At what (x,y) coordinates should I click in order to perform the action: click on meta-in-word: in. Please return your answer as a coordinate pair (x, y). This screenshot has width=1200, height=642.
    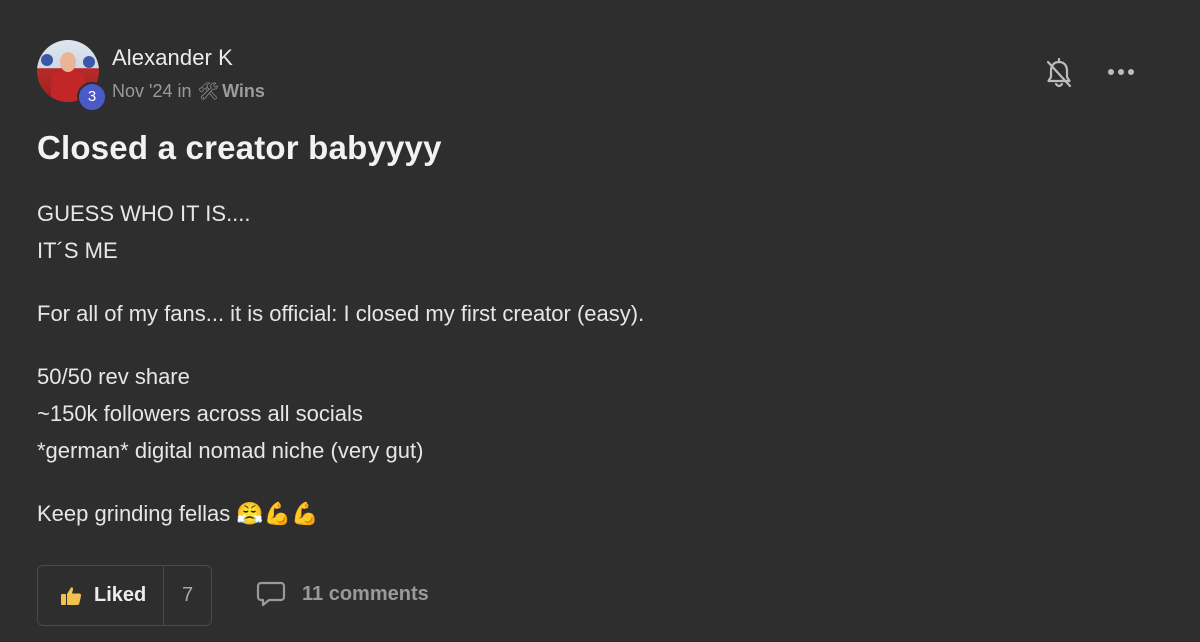
    Looking at the image, I should click on (184, 91).